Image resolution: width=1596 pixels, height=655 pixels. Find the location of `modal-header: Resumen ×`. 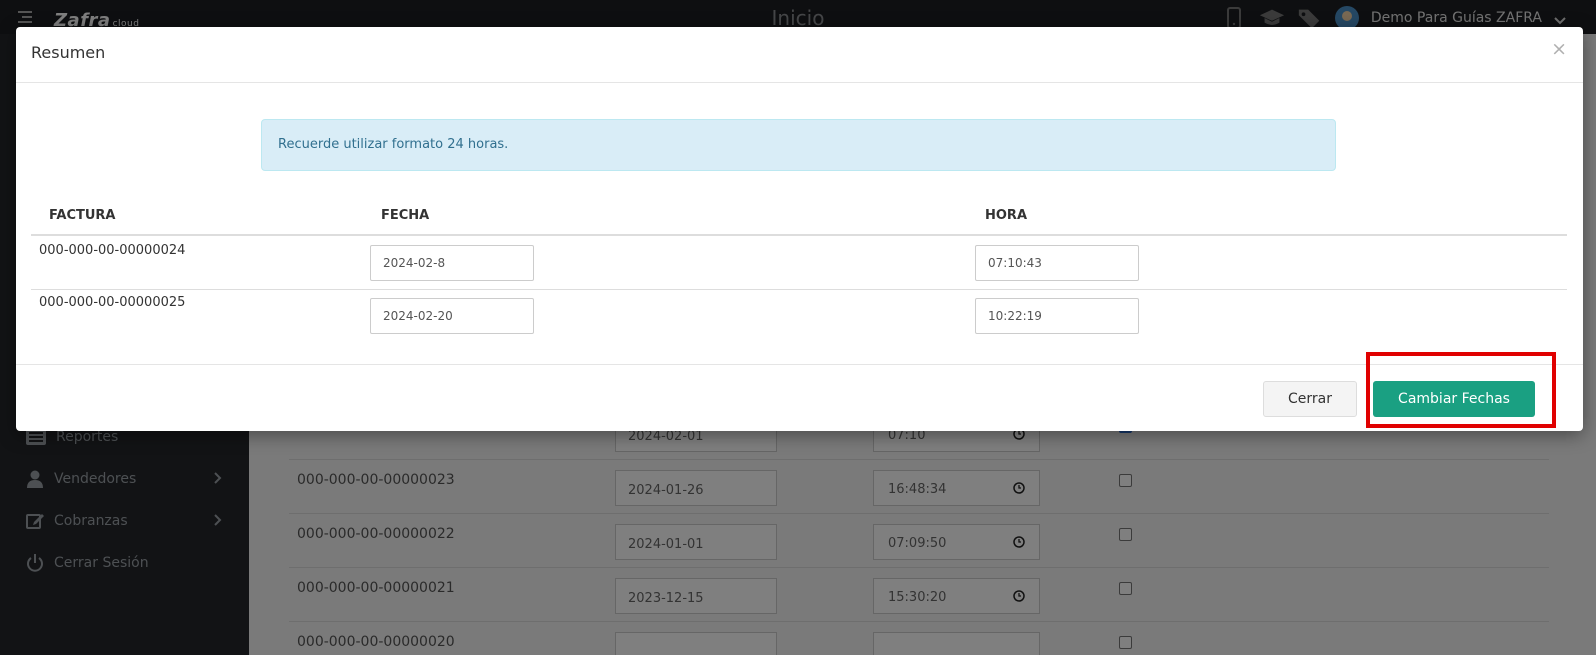

modal-header: Resumen × is located at coordinates (799, 55).